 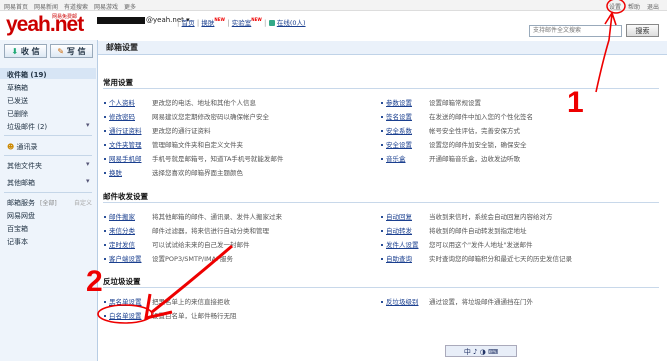 I want to click on annotation-number-1: 1, so click(x=575, y=102).